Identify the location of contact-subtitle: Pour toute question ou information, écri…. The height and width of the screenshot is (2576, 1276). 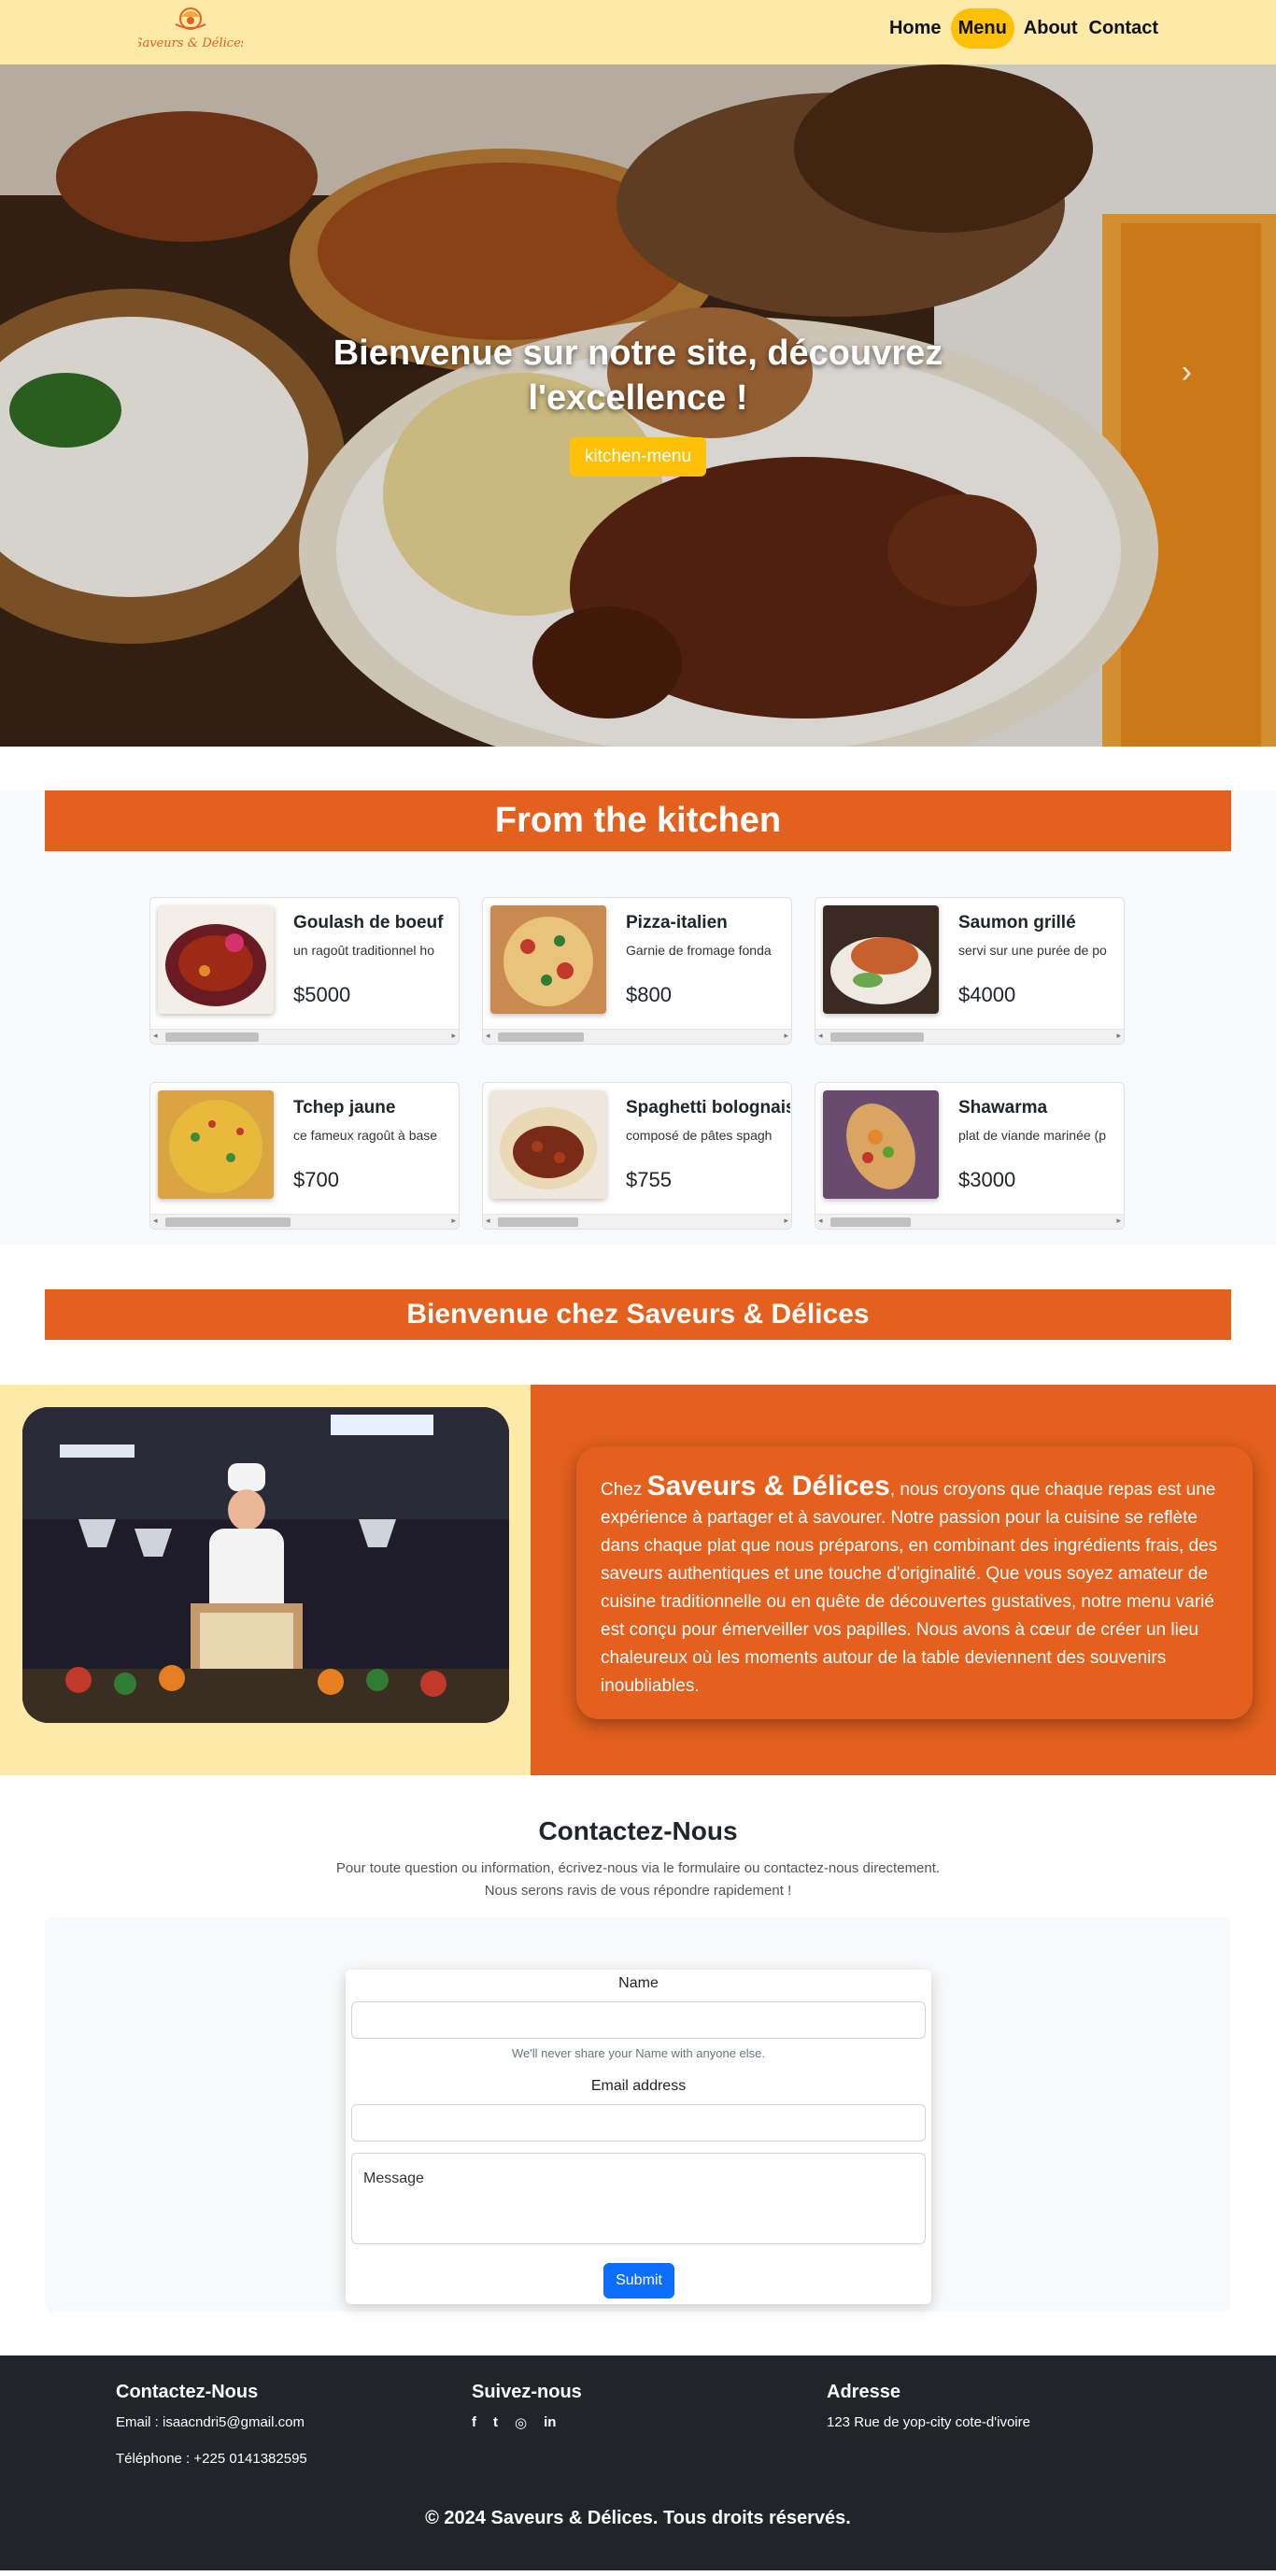
(638, 1880).